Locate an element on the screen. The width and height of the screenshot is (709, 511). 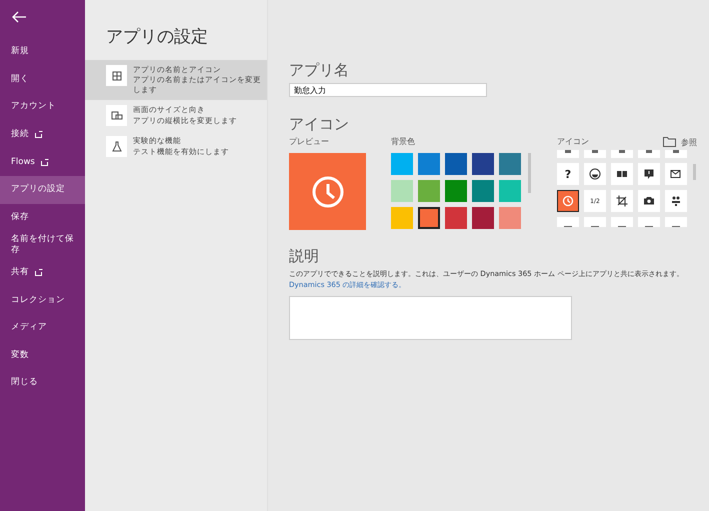
app-name-field: 勤怠入力 is located at coordinates (388, 90).